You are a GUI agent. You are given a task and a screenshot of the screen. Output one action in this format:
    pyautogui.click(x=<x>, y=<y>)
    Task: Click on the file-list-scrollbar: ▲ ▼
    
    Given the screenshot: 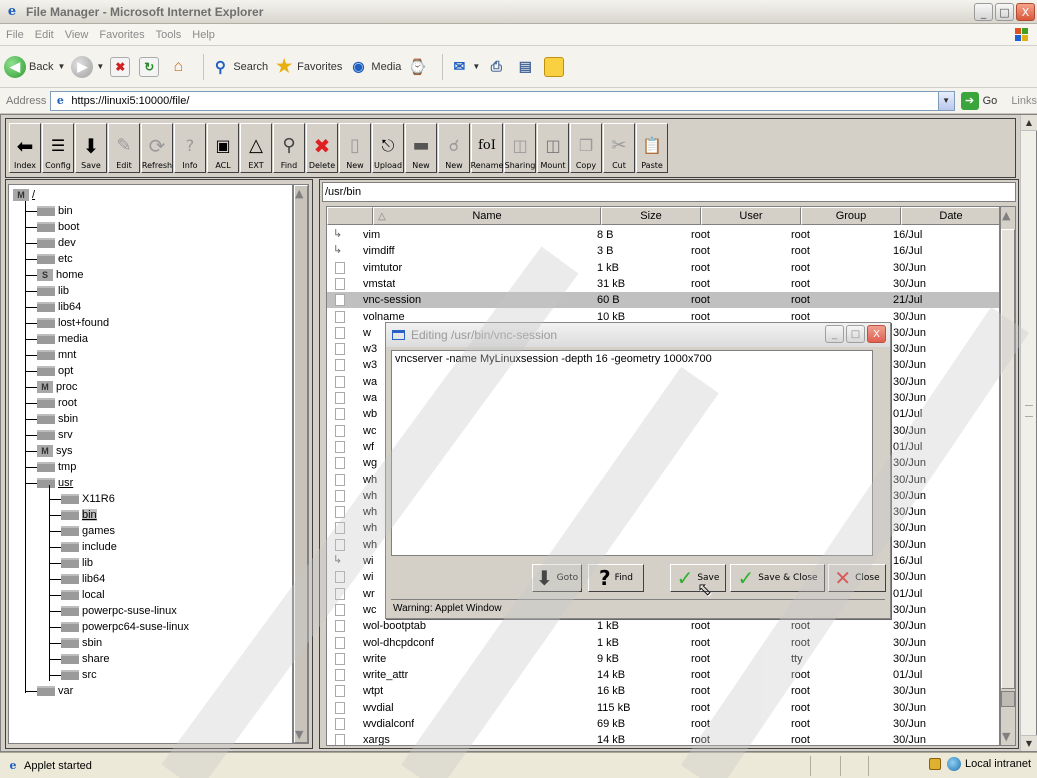 What is the action you would take?
    pyautogui.click(x=1008, y=476)
    